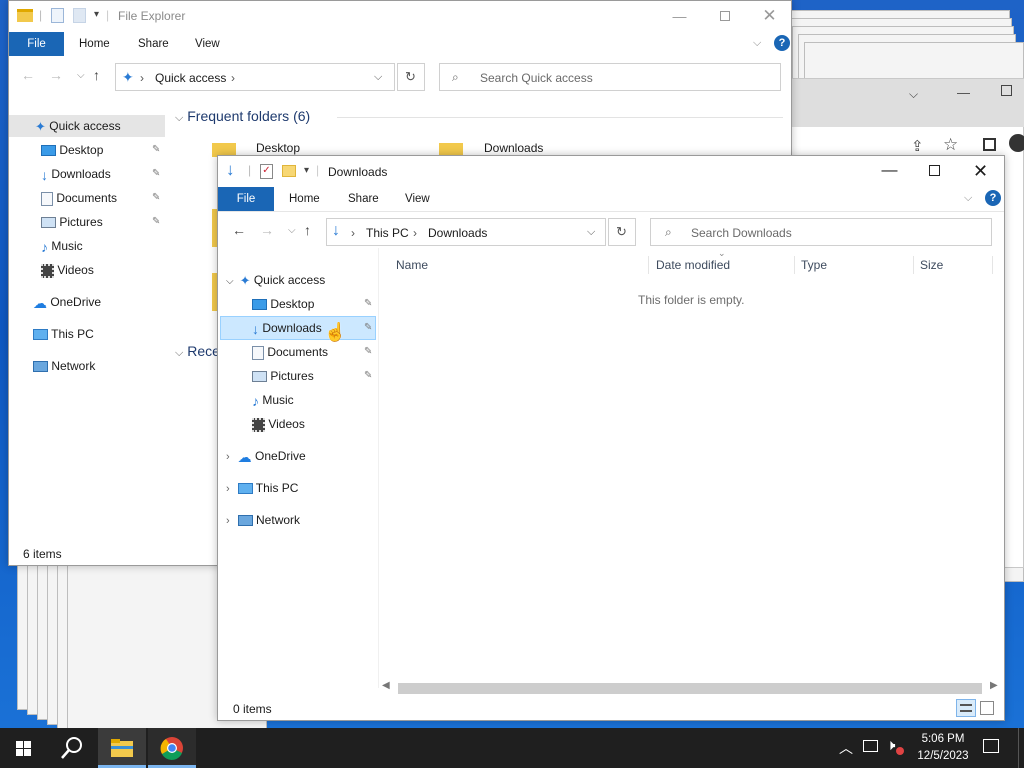 This screenshot has width=1024, height=768. What do you see at coordinates (63, 334) in the screenshot?
I see `nav-item-this-pc: This PC` at bounding box center [63, 334].